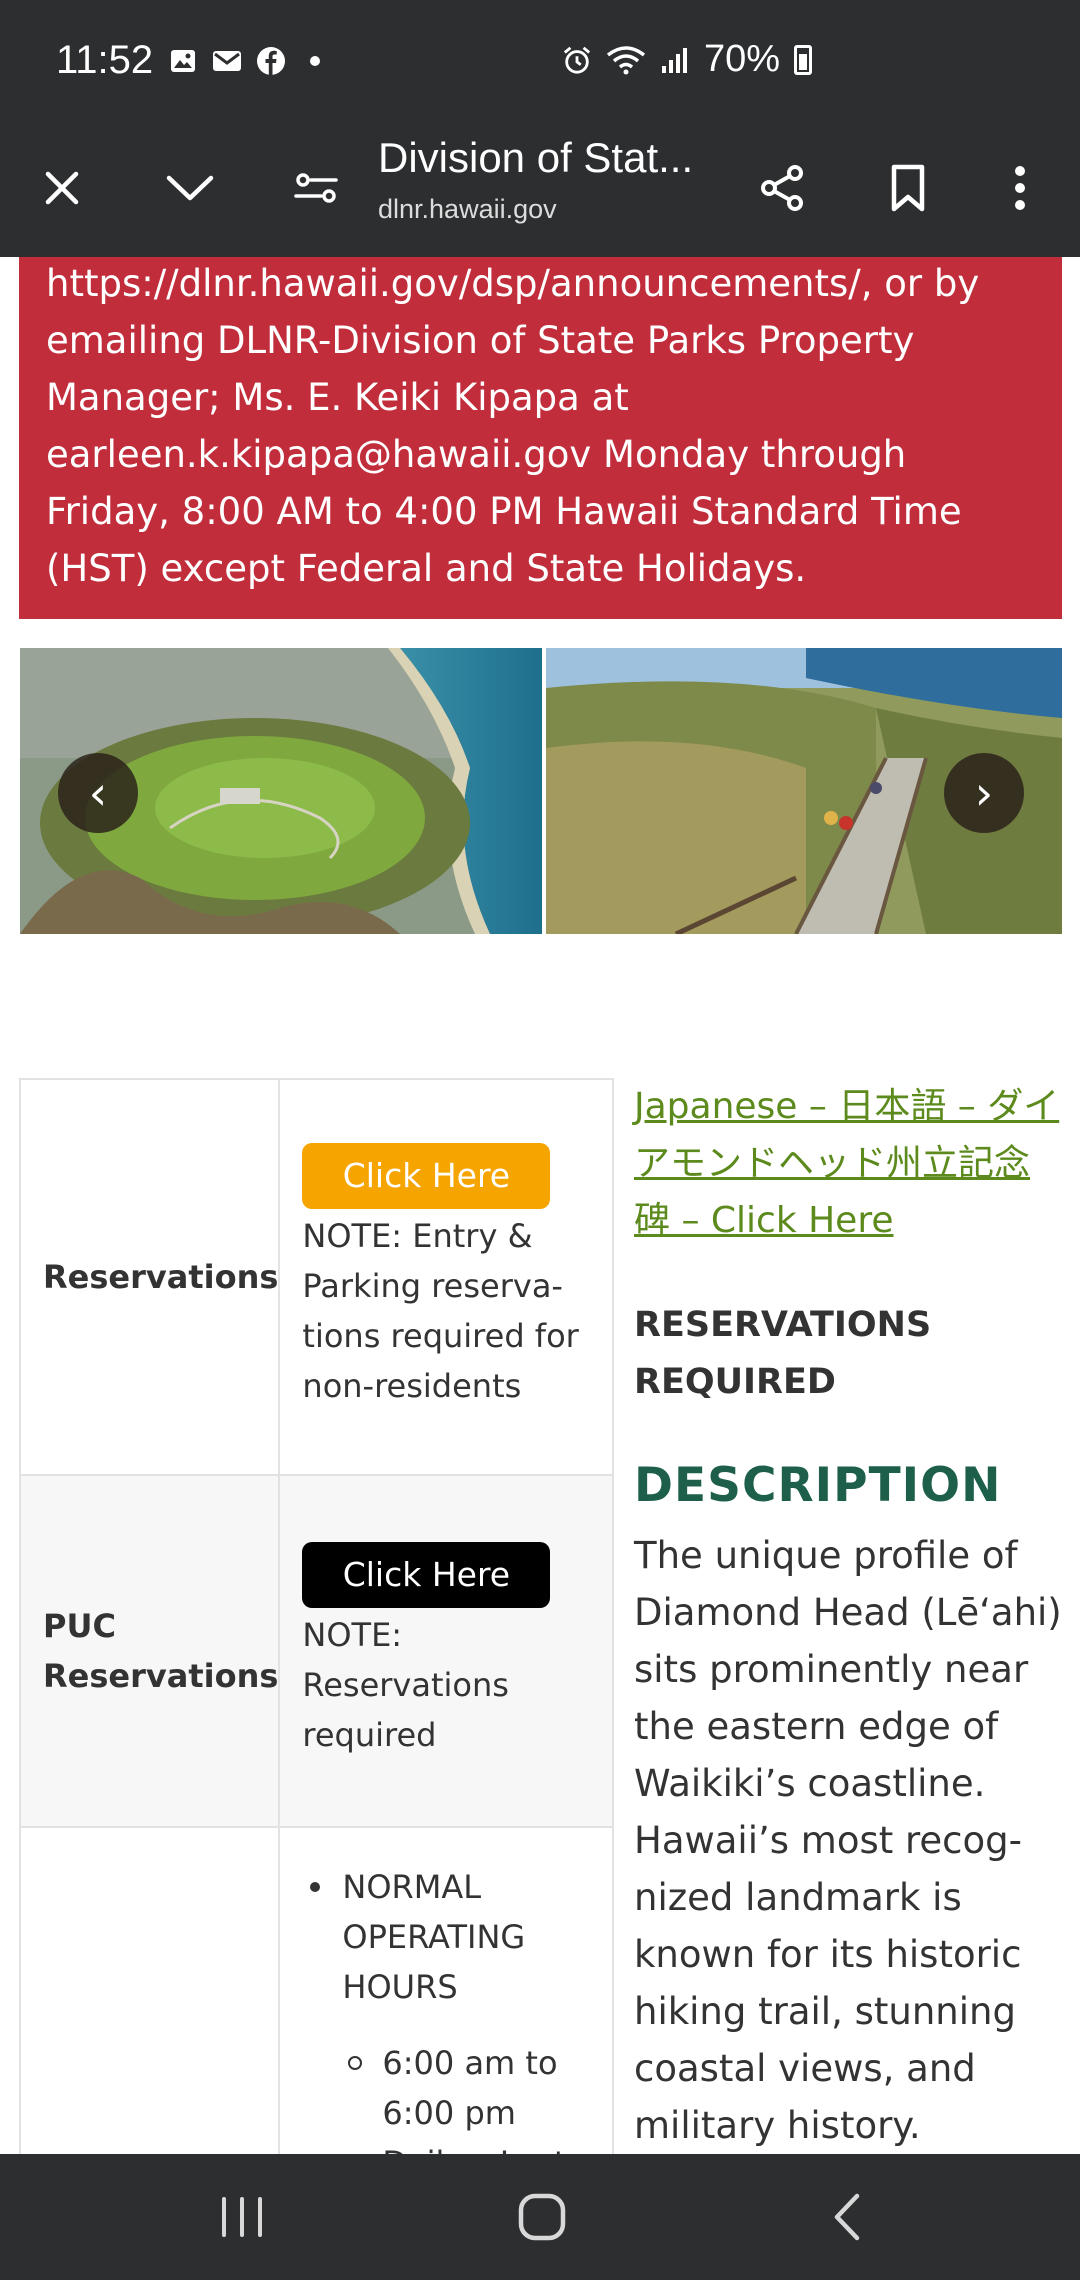 The image size is (1080, 2280). What do you see at coordinates (626, 60) in the screenshot?
I see `wifi-icon` at bounding box center [626, 60].